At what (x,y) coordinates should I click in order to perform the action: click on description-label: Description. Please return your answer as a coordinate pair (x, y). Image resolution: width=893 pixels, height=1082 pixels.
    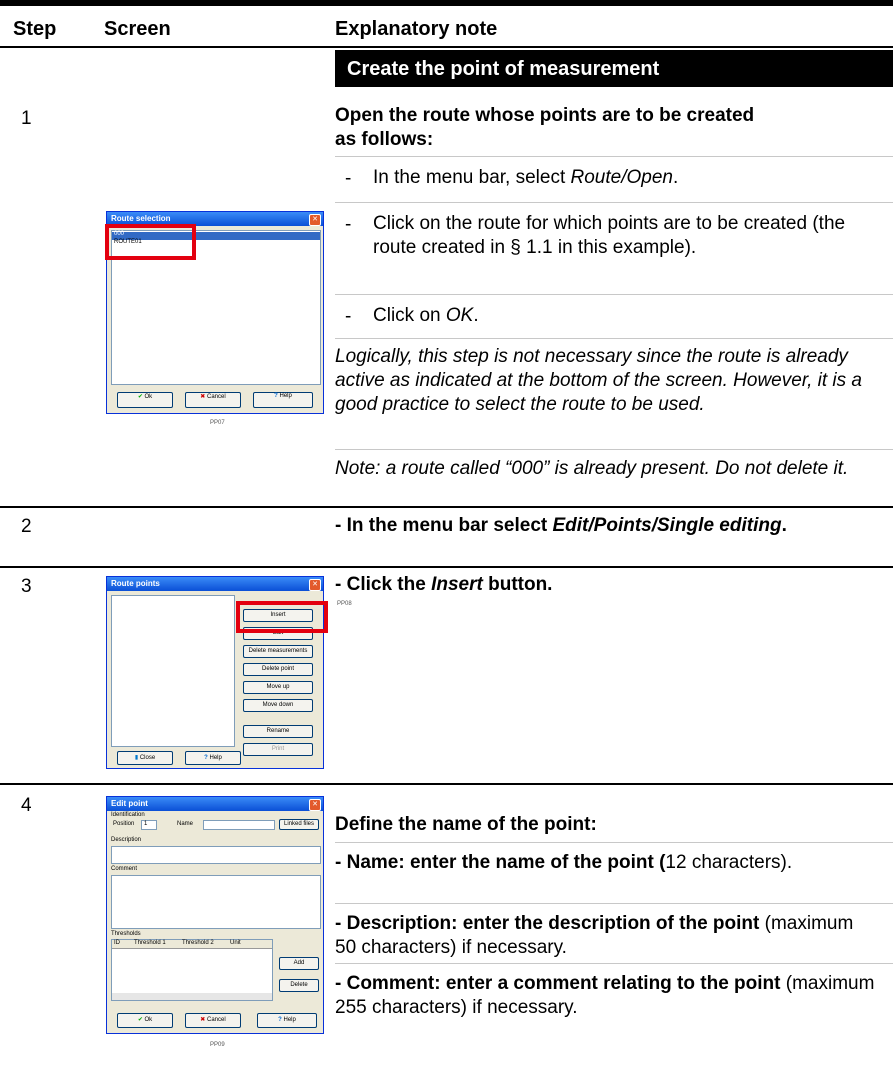
    Looking at the image, I should click on (126, 840).